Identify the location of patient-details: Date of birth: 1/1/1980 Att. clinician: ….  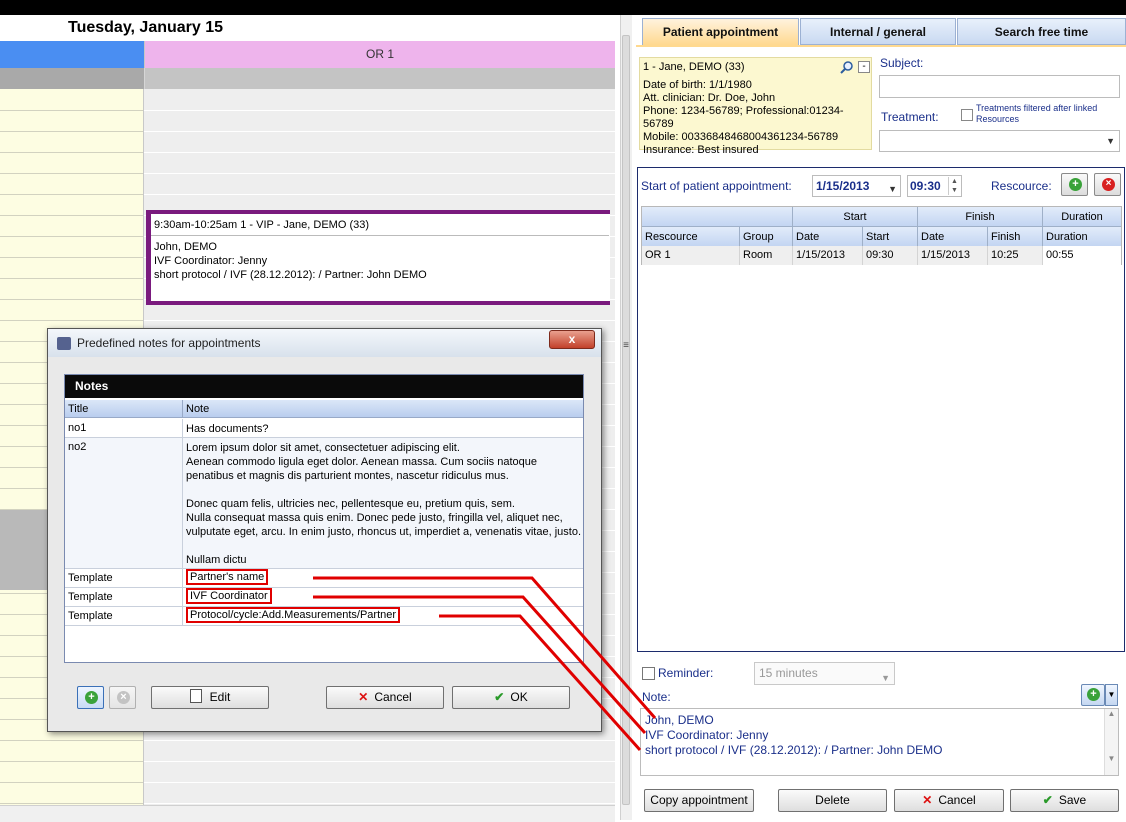
(743, 117).